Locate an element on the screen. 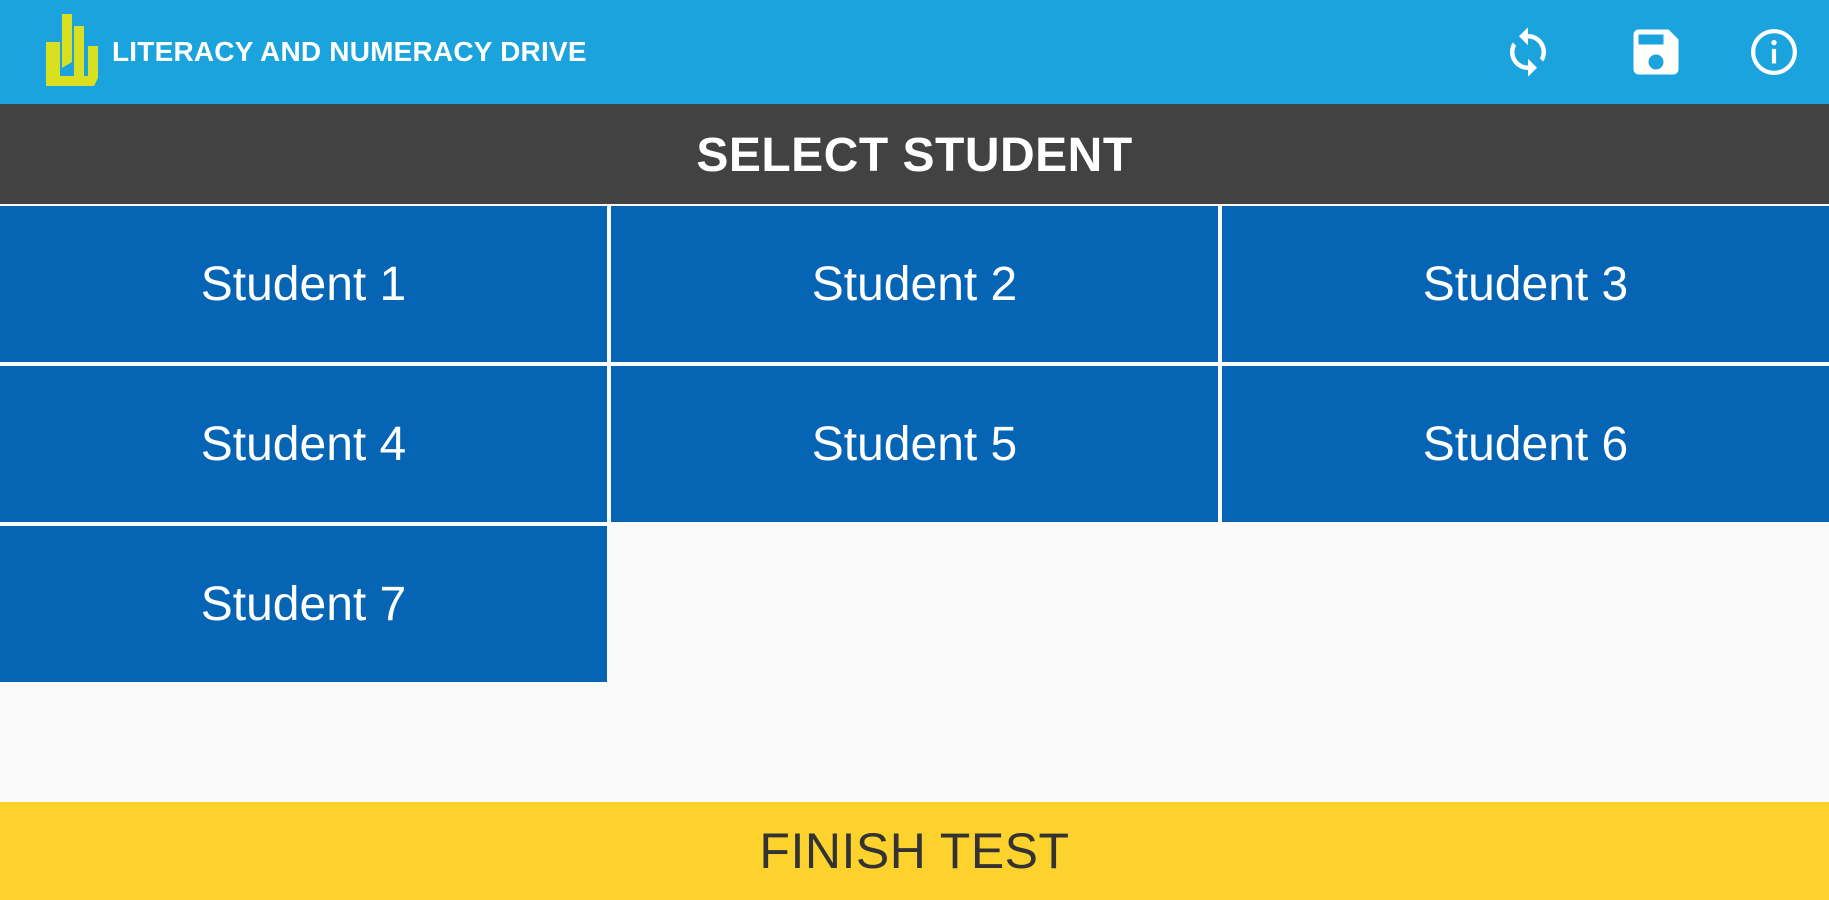 This screenshot has width=1829, height=900. student-tile-6: Student 6 is located at coordinates (1525, 444).